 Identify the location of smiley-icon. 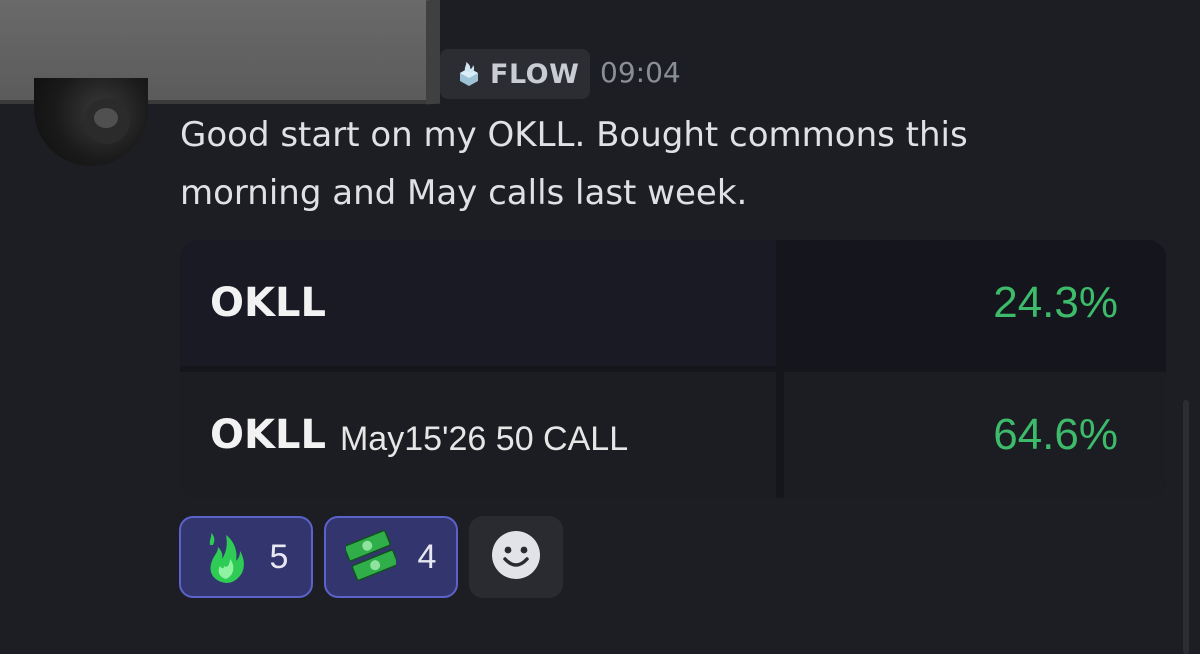
(516, 557).